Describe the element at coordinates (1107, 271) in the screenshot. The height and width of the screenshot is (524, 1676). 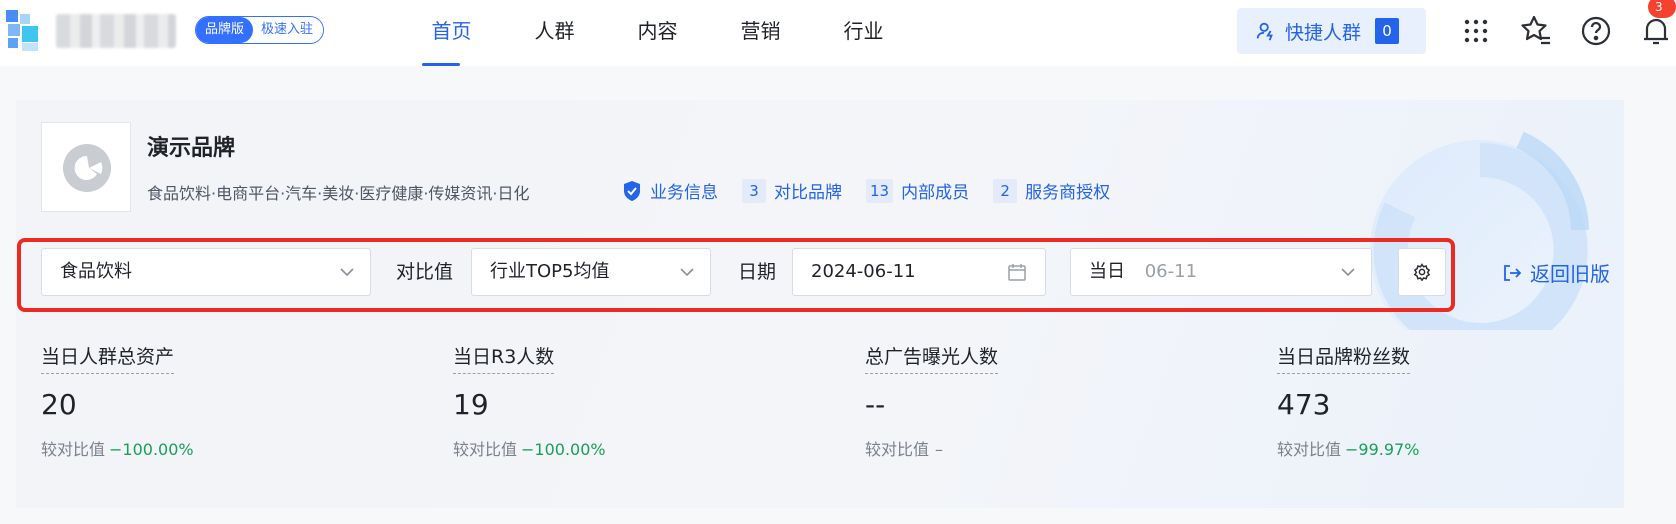
I see `period-prefix: 当日` at that location.